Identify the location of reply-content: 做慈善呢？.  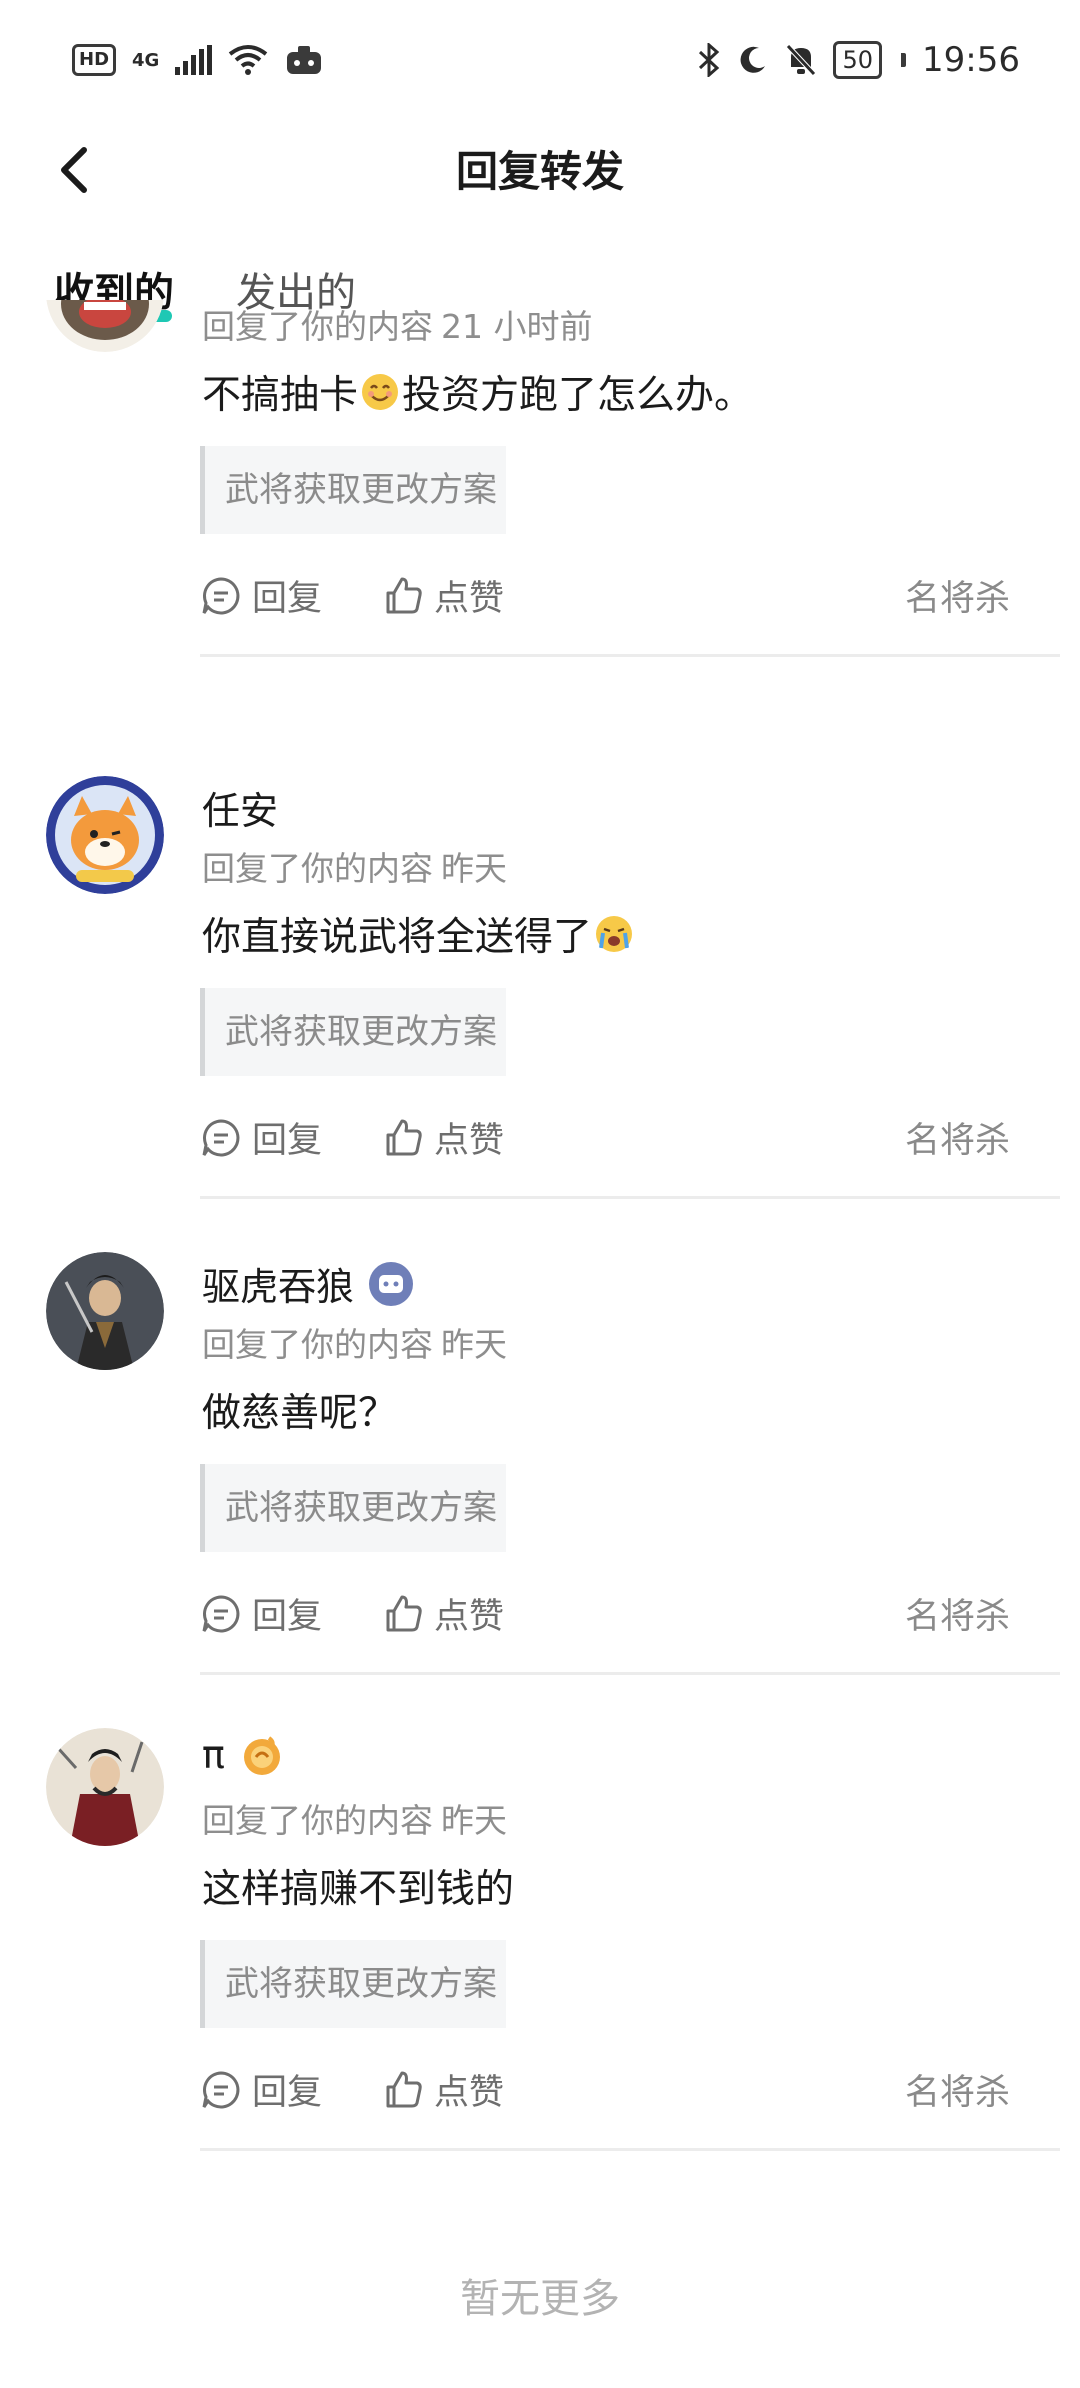
(299, 1410).